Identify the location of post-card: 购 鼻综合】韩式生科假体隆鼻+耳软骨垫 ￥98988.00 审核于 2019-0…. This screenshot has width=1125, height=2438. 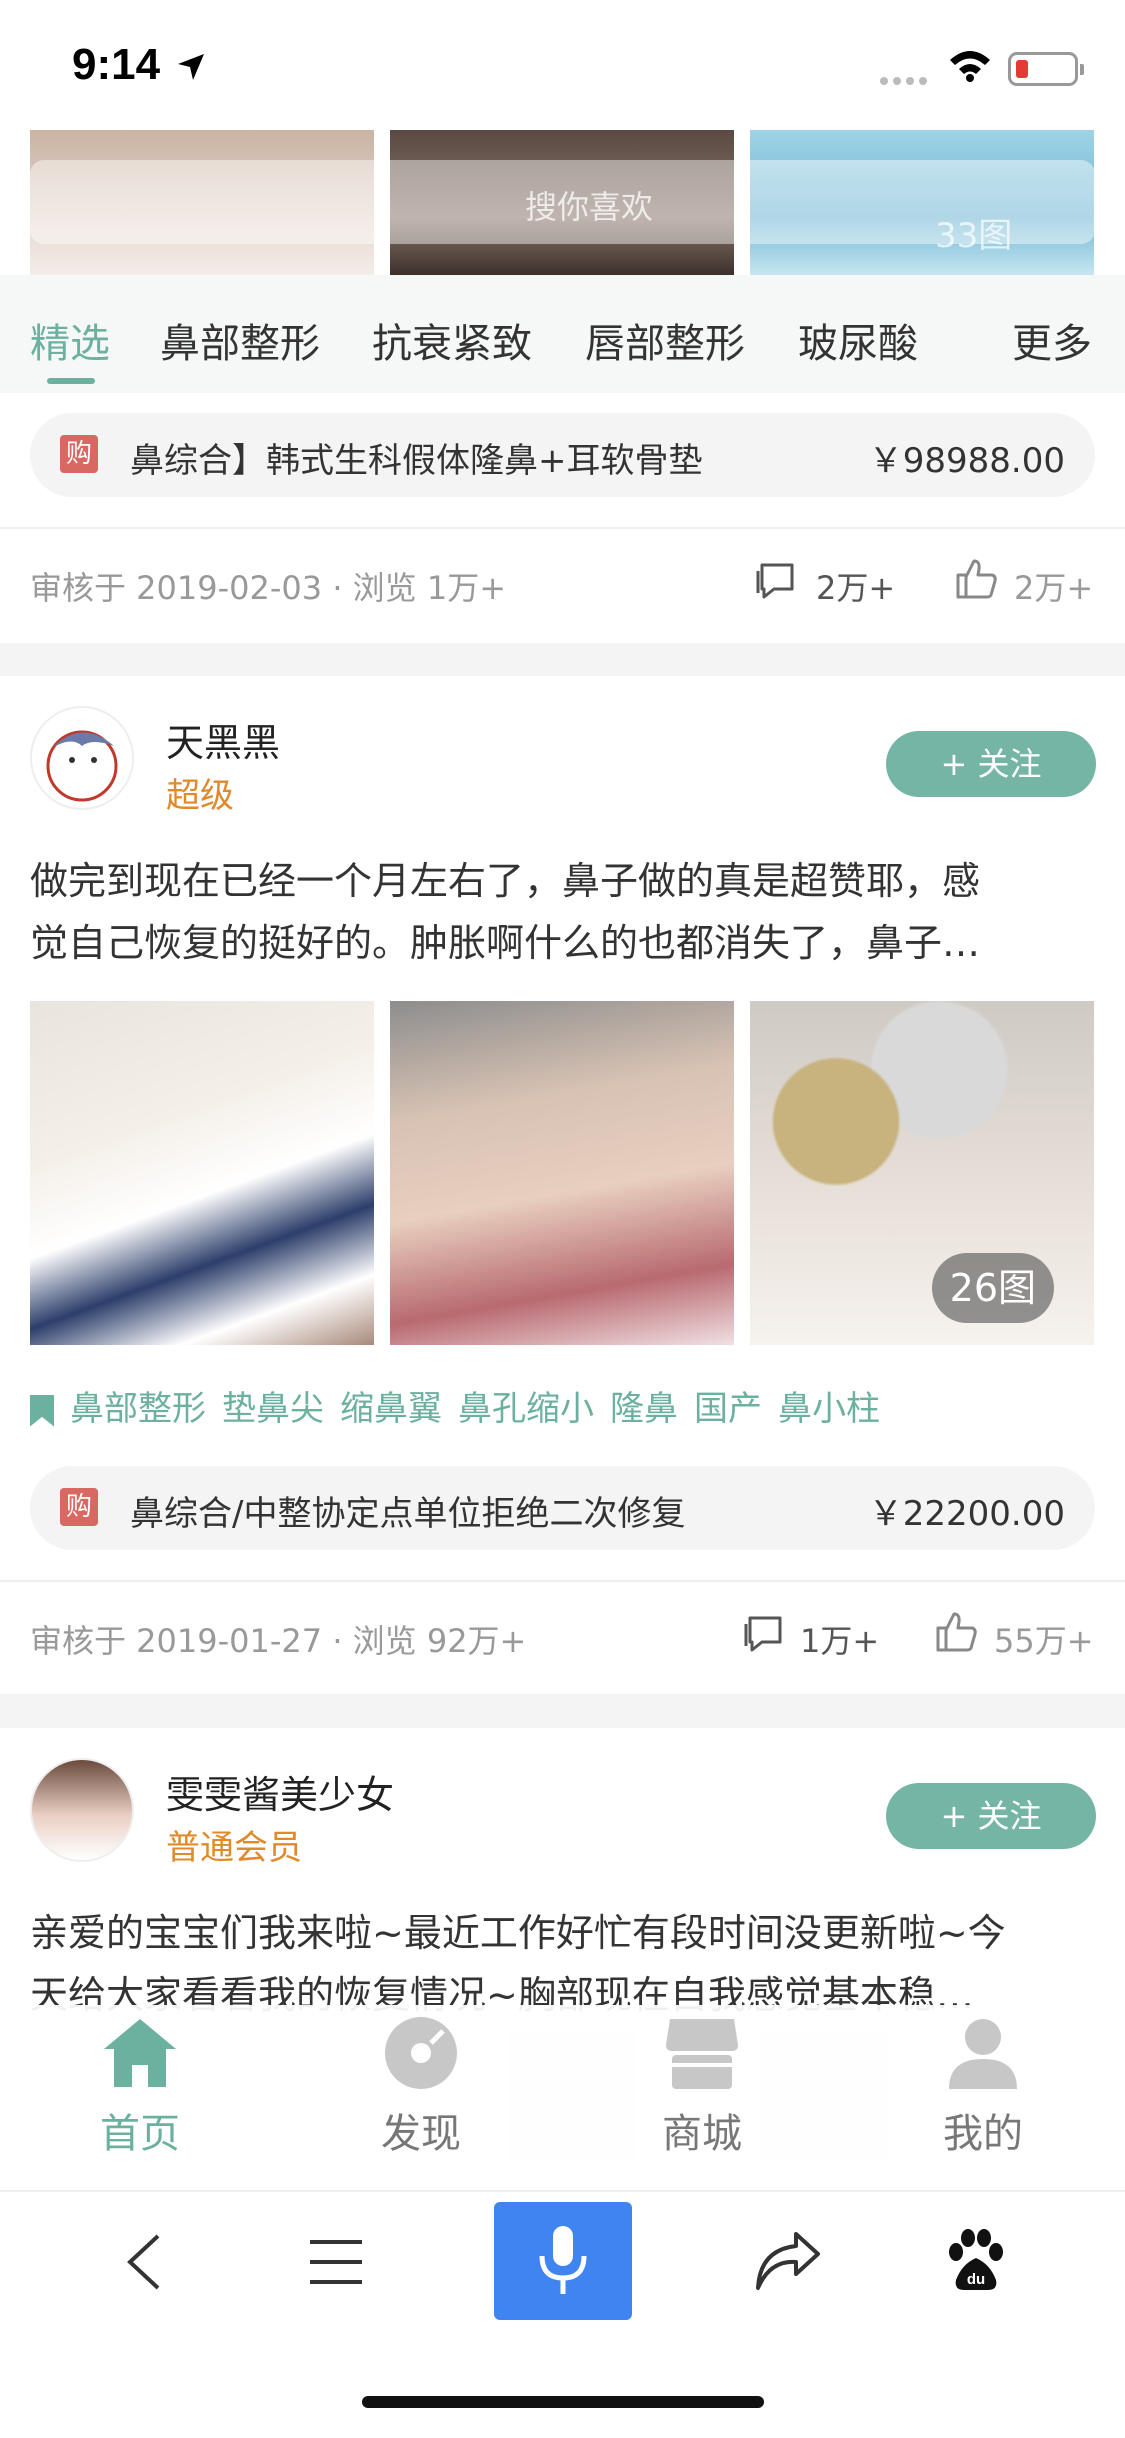
(562, 518).